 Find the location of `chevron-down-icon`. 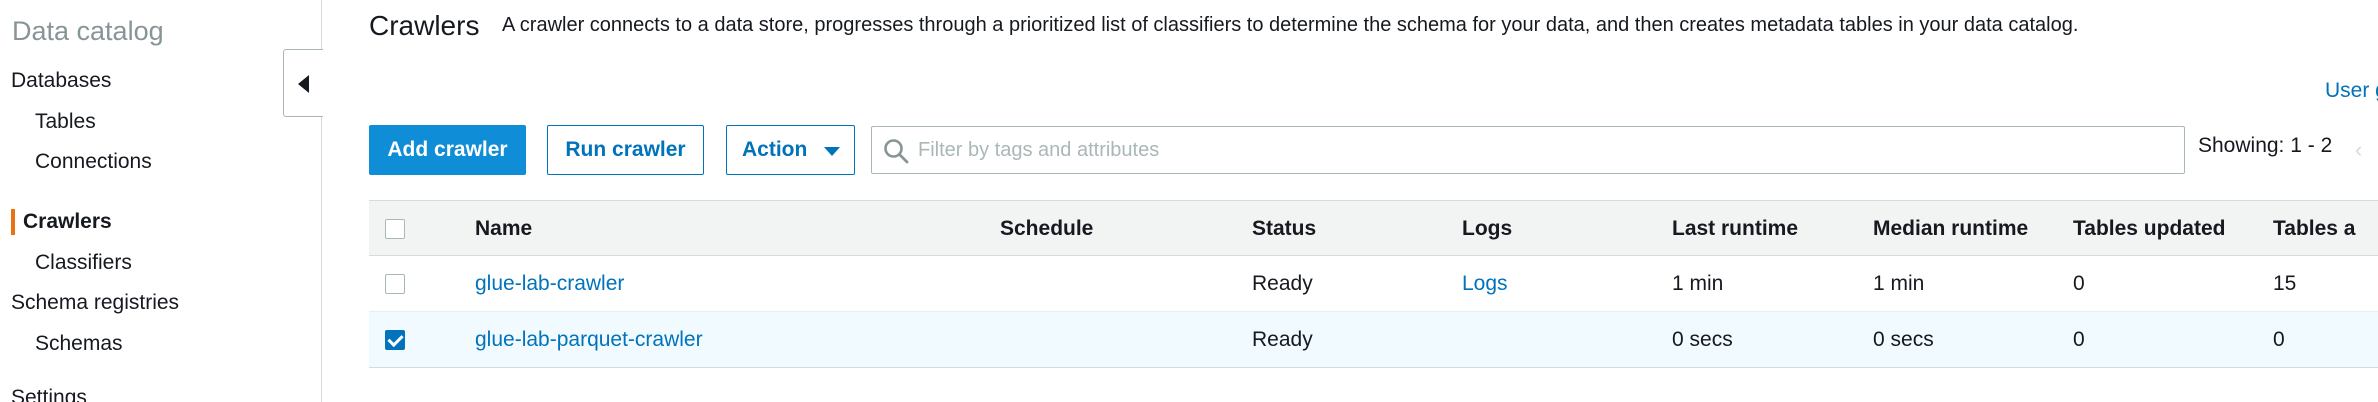

chevron-down-icon is located at coordinates (832, 151).